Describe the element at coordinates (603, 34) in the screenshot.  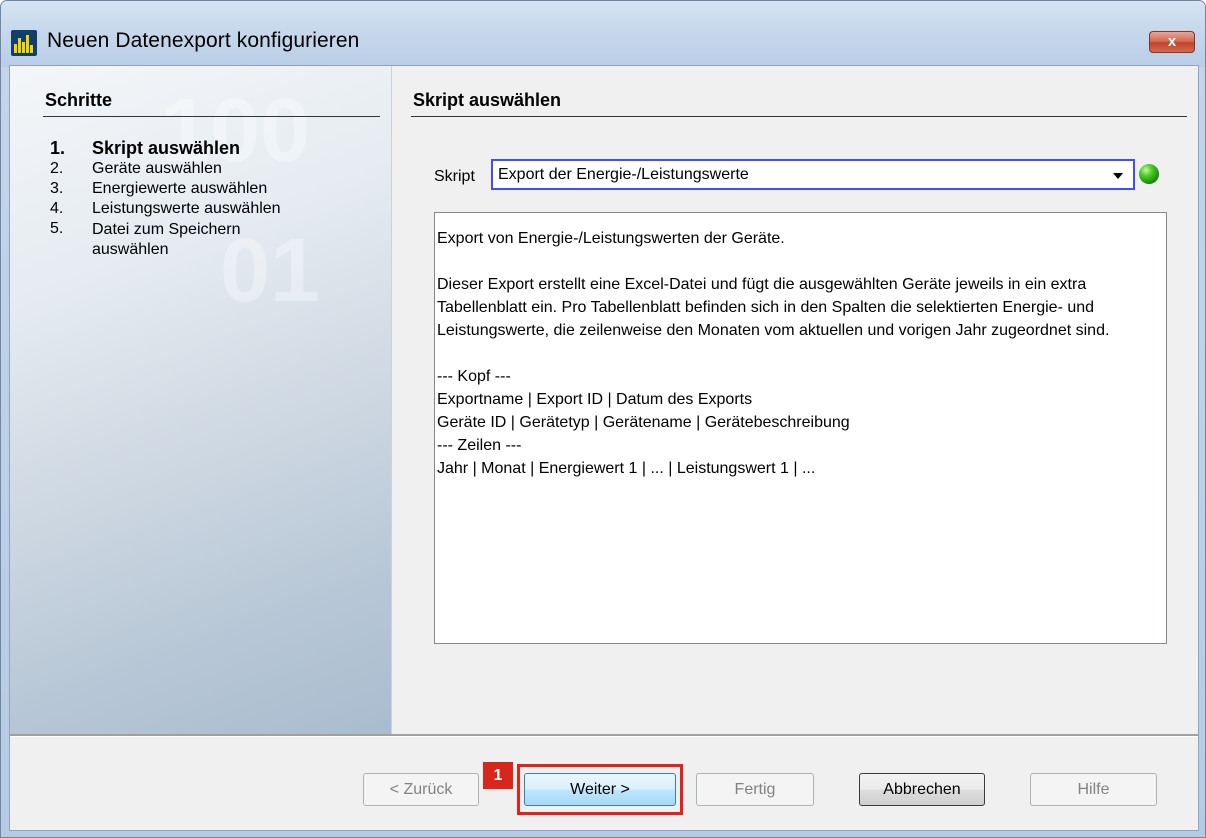
I see `title-bar: Neuen Datenexport konfigurieren x` at that location.